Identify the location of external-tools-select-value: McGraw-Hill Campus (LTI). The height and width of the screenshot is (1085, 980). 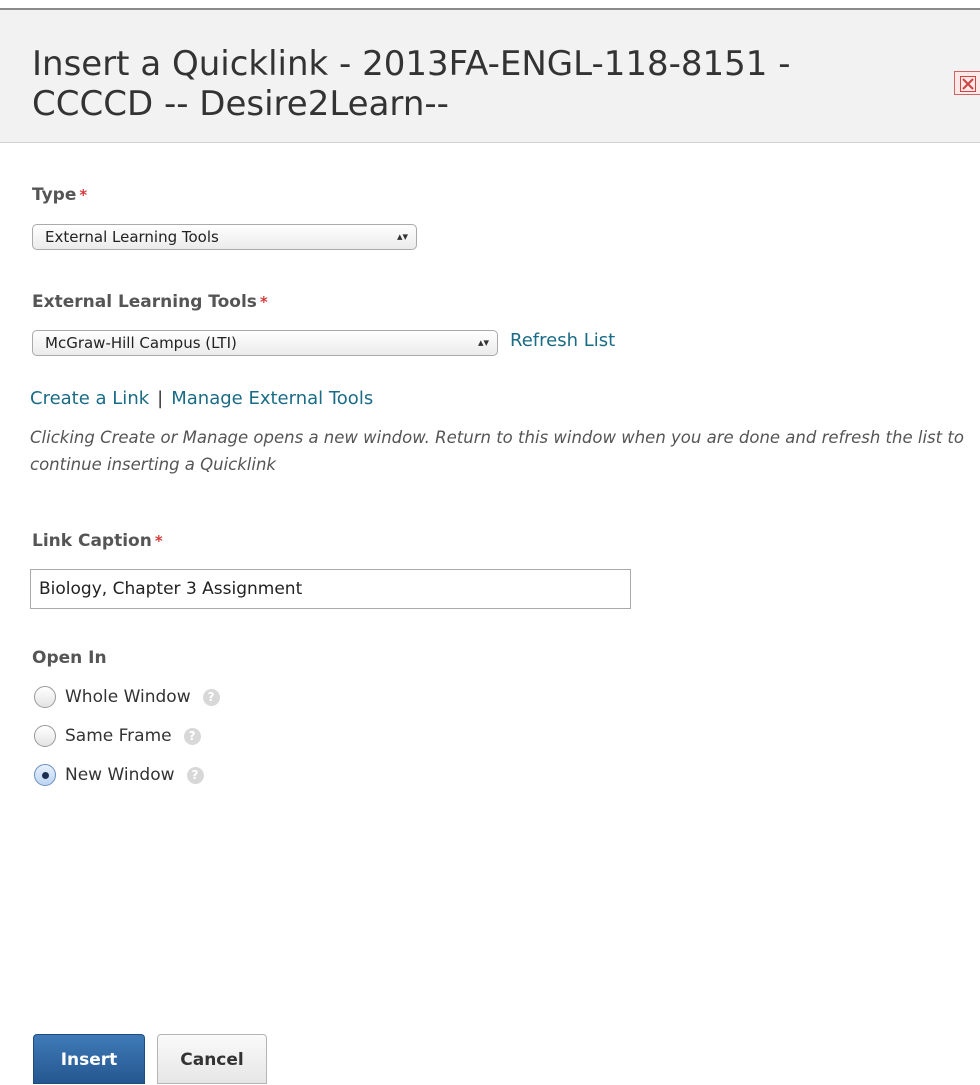
(141, 343).